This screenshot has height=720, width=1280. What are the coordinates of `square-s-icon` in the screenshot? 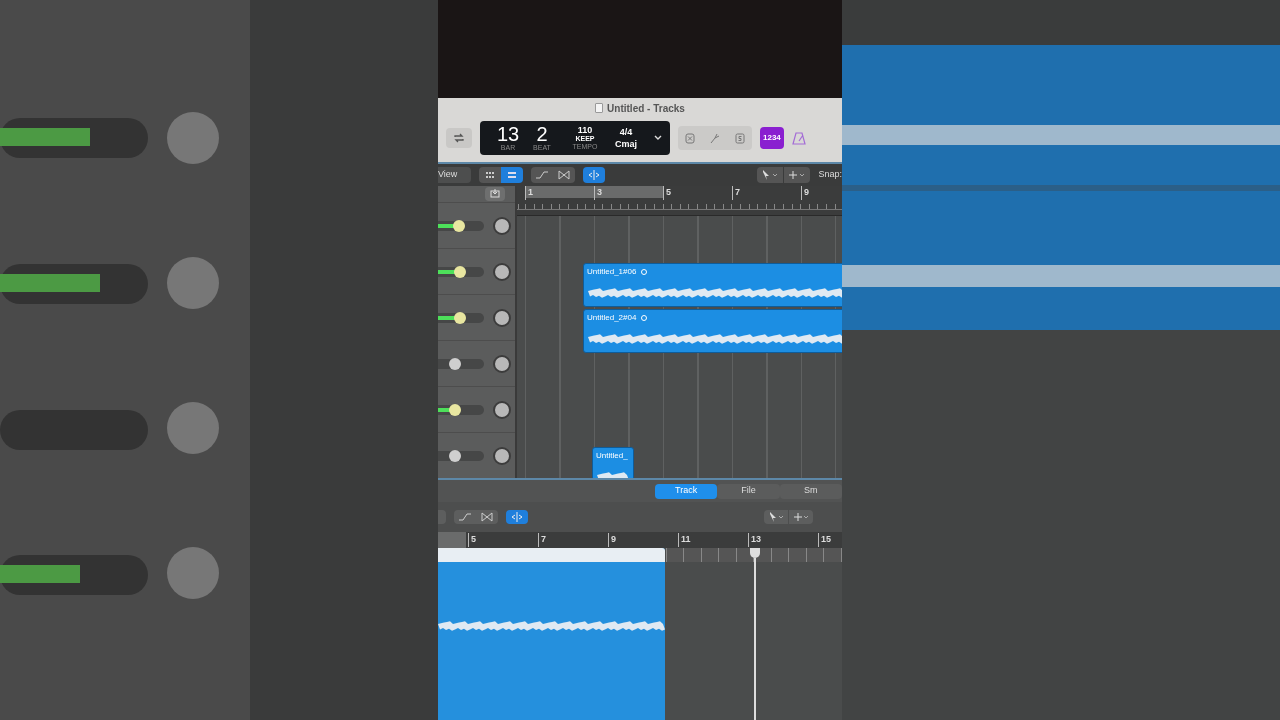 It's located at (739, 138).